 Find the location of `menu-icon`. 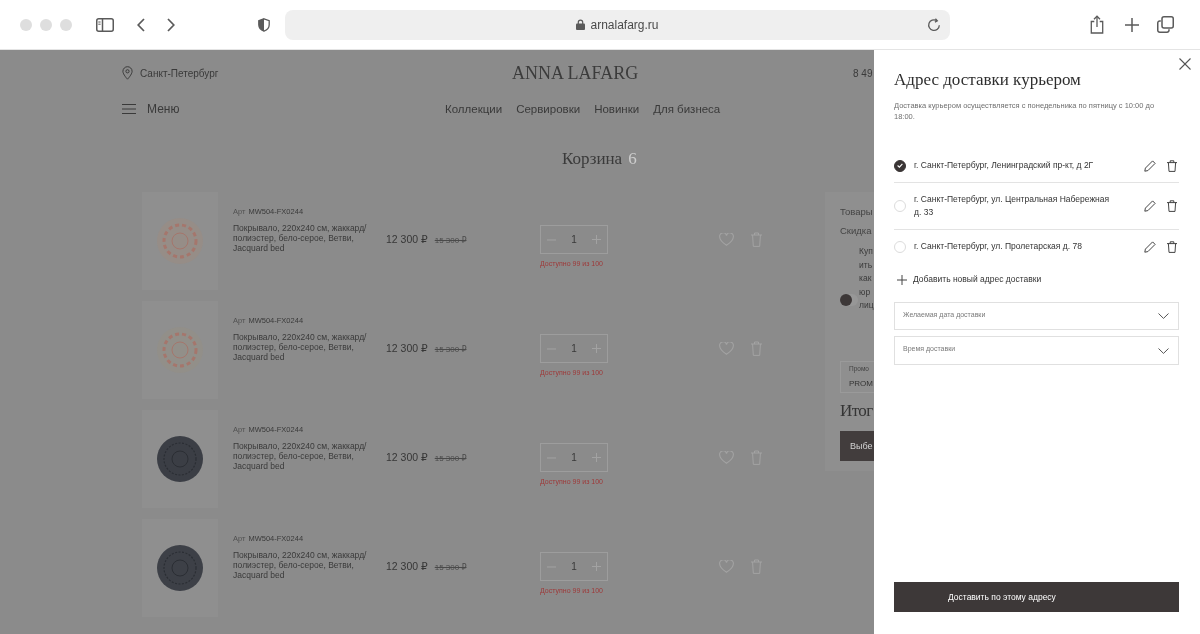

menu-icon is located at coordinates (129, 109).